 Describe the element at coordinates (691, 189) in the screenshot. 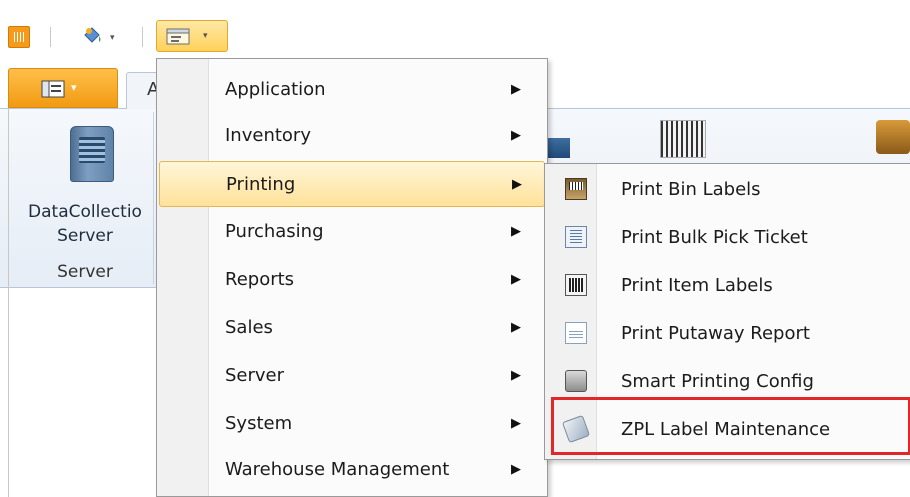

I see `submenu-item-label: Print Bin Labels` at that location.